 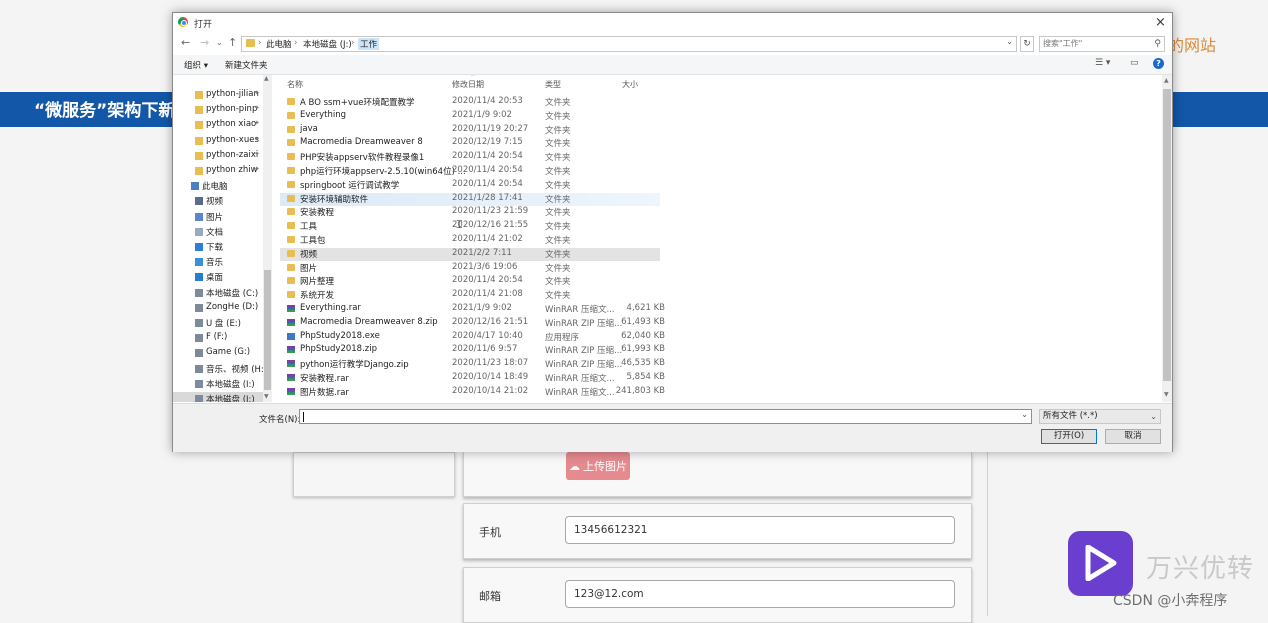 I want to click on form-row-phone: 手机 13456612321, so click(x=717, y=531).